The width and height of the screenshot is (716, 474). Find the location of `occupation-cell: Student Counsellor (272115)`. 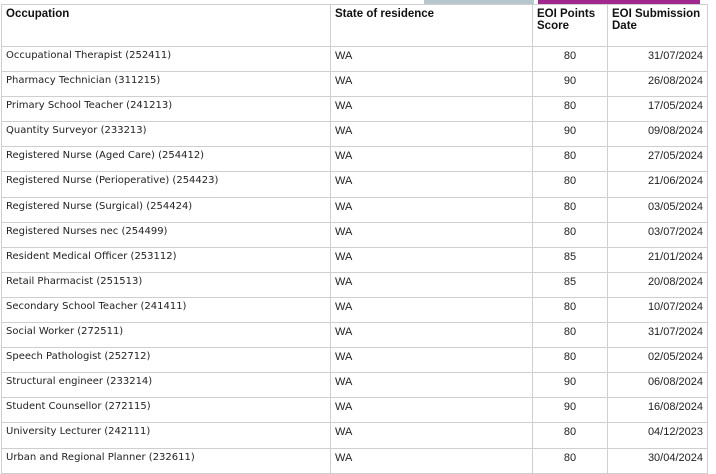

occupation-cell: Student Counsellor (272115) is located at coordinates (166, 410).